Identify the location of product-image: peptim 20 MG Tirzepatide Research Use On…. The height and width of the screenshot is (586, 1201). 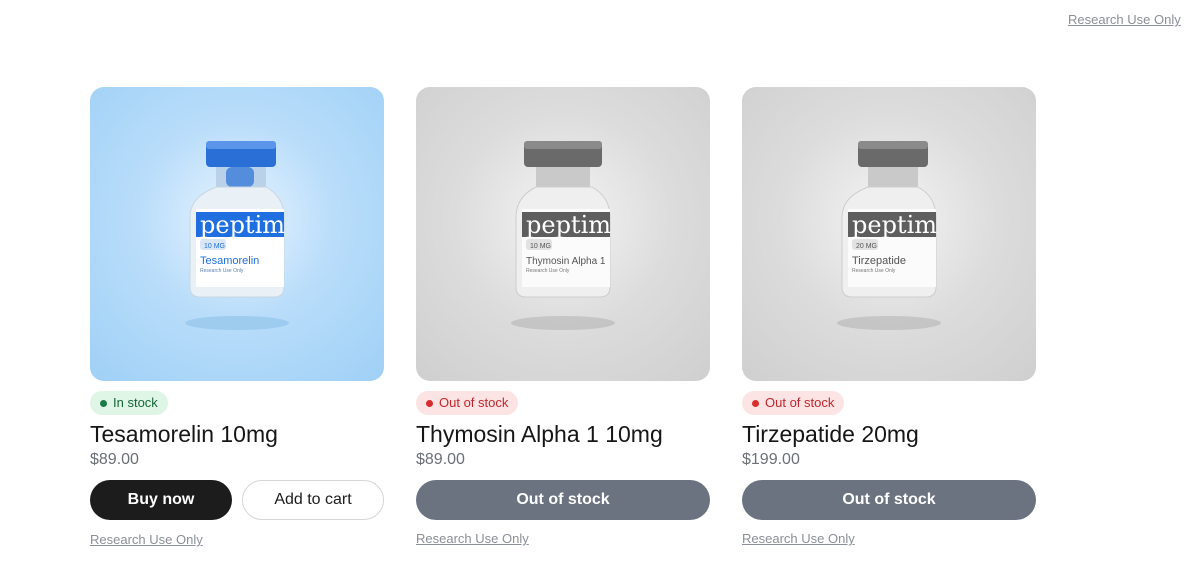
(889, 234).